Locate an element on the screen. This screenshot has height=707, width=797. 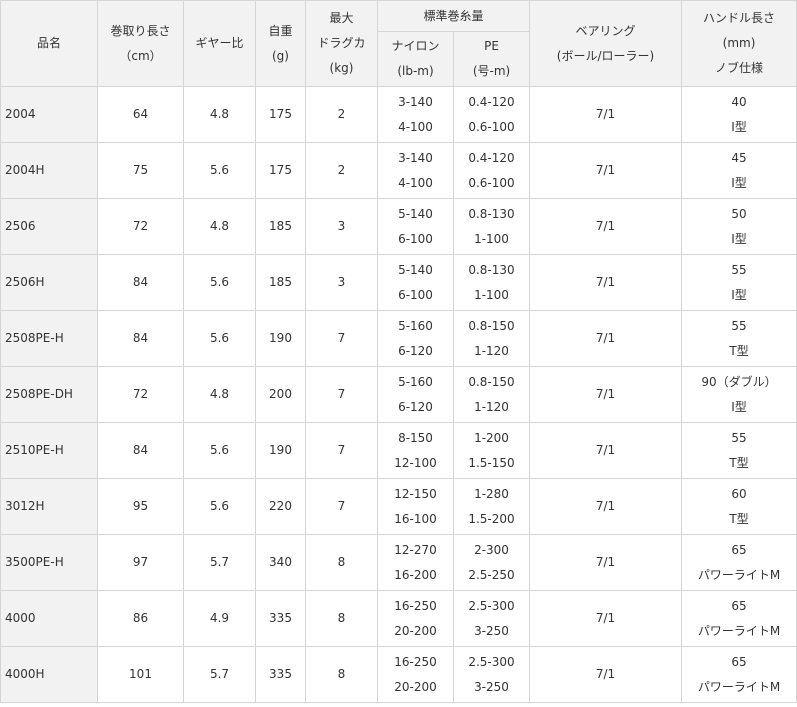
cell-pe-line2: 1-100 is located at coordinates (491, 294).